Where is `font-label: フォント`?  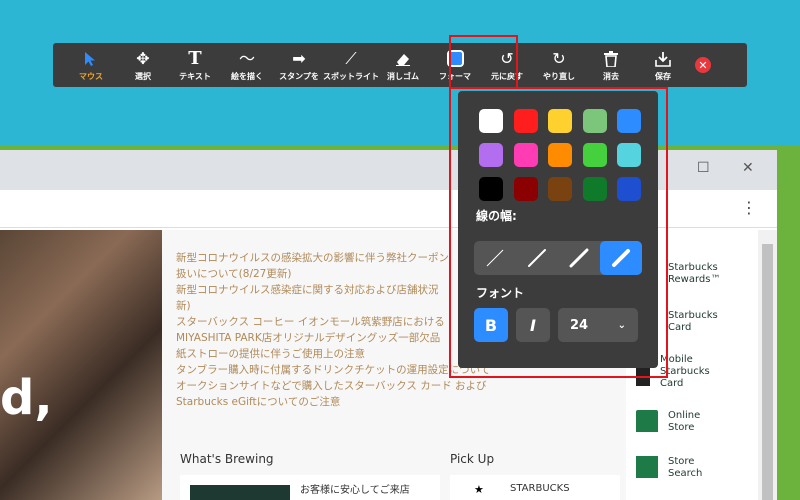 font-label: フォント is located at coordinates (500, 293).